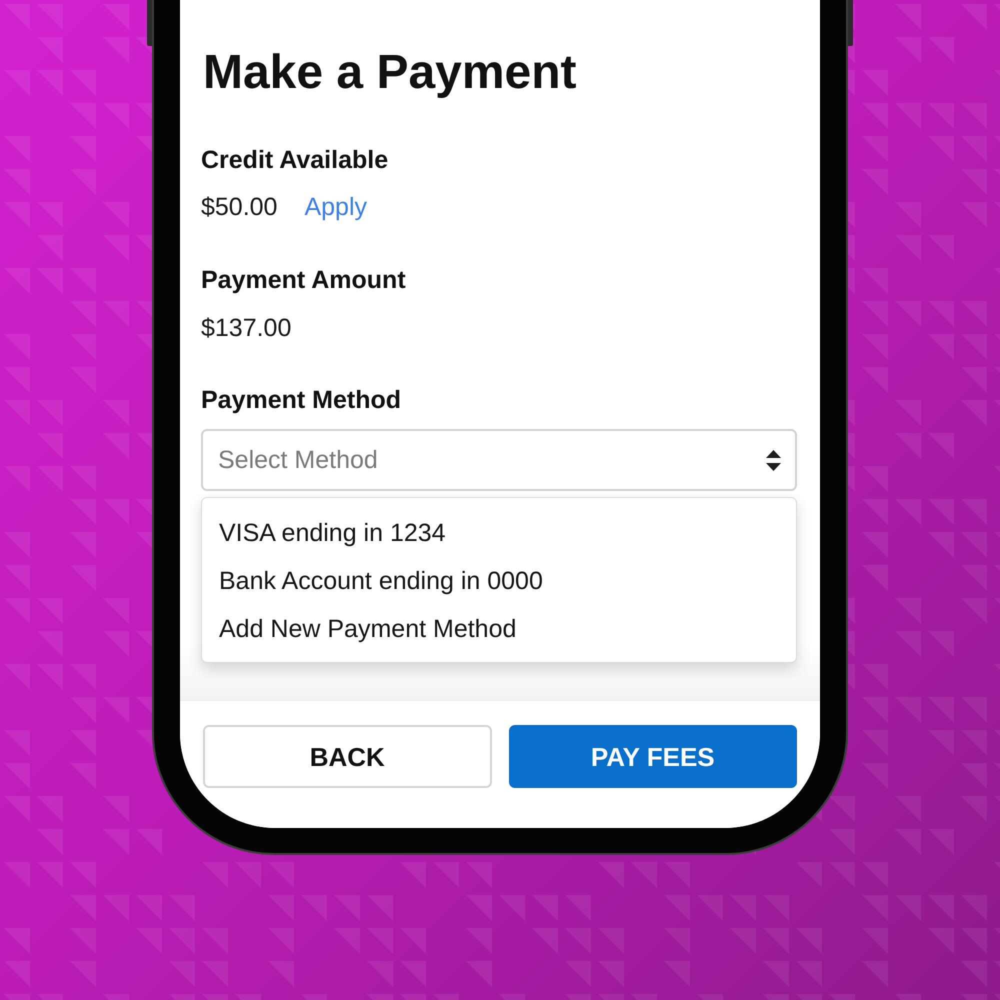  What do you see at coordinates (499, 460) in the screenshot?
I see `method-select: Select Method` at bounding box center [499, 460].